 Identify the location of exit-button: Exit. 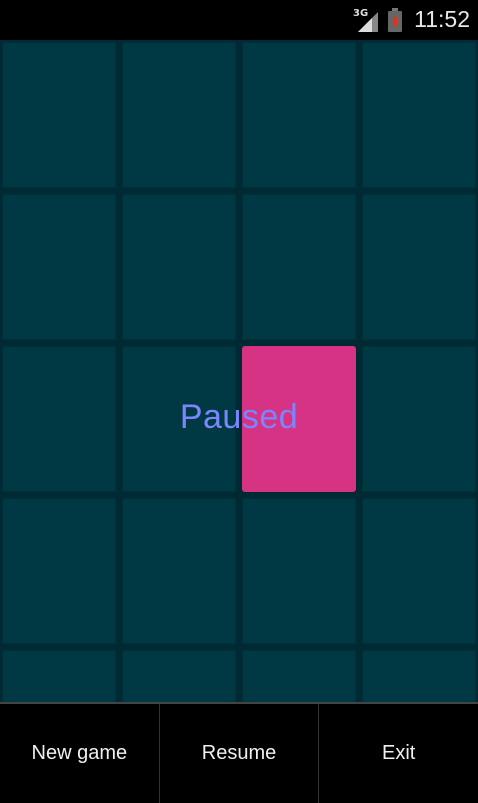
(398, 753).